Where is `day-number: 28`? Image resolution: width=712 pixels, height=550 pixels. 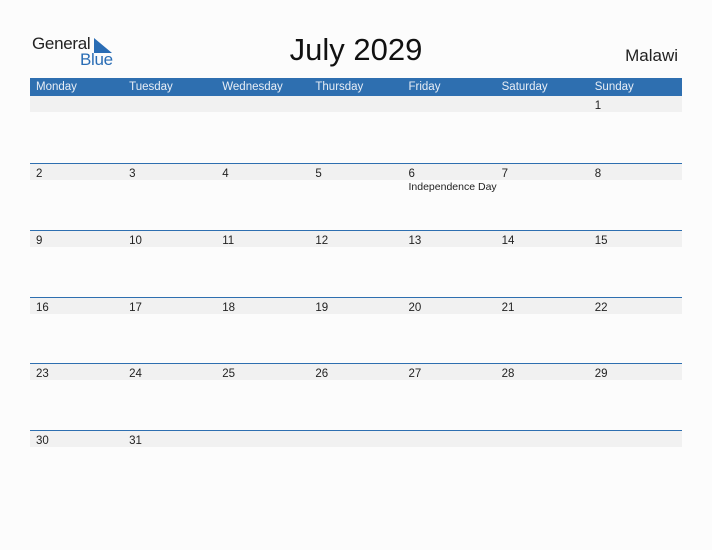
day-number: 28 is located at coordinates (508, 374).